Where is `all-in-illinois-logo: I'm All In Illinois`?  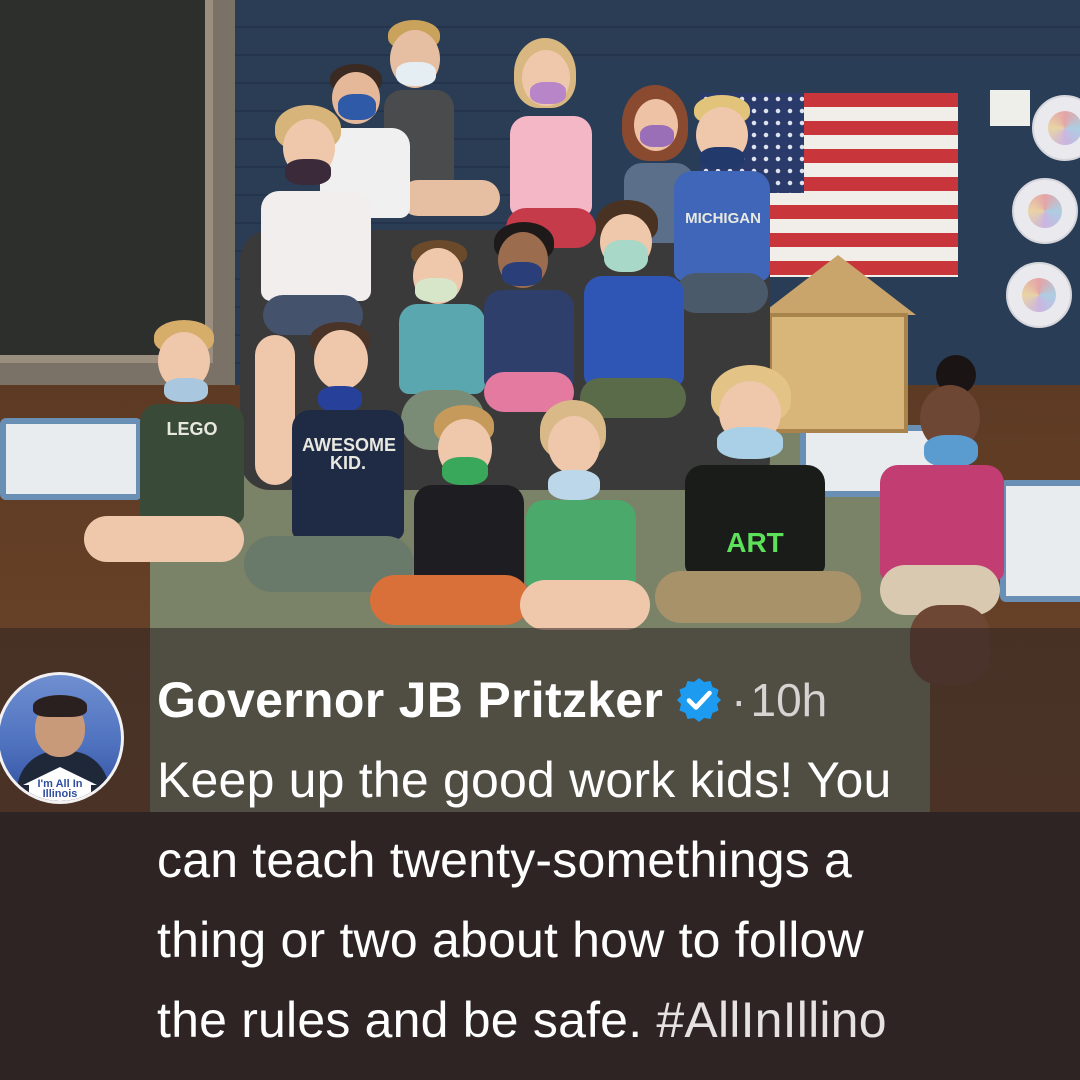
all-in-illinois-logo: I'm All In Illinois is located at coordinates (60, 784).